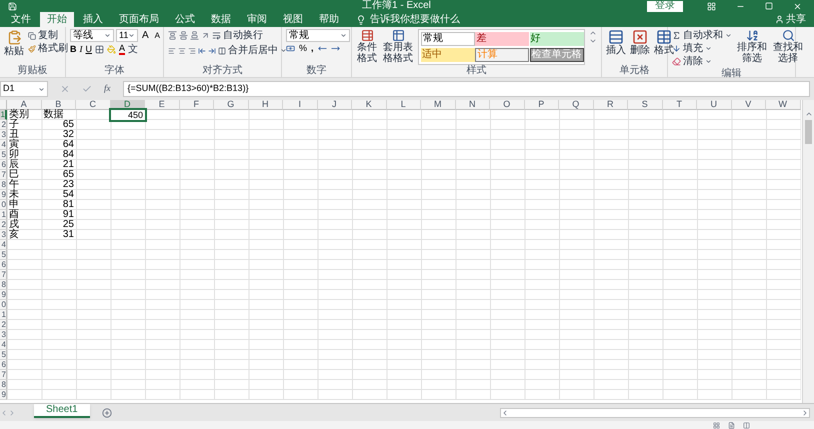 This screenshot has height=429, width=814. Describe the element at coordinates (783, 105) in the screenshot. I see `column-header: W` at that location.